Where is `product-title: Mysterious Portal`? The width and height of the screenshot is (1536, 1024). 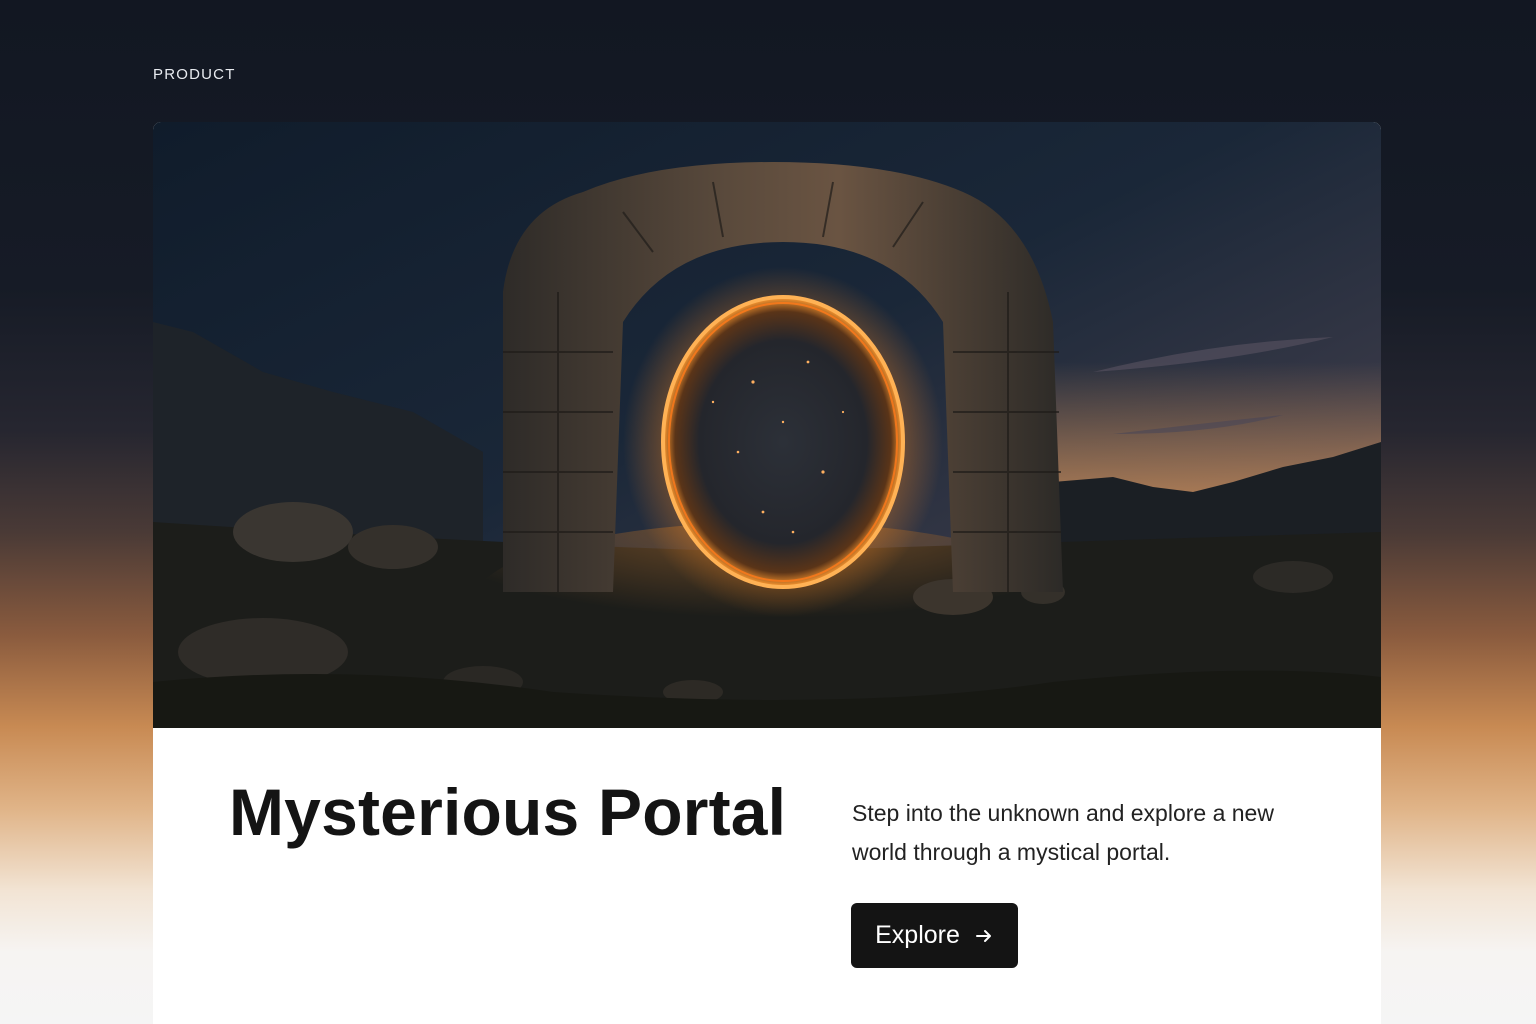 product-title: Mysterious Portal is located at coordinates (508, 812).